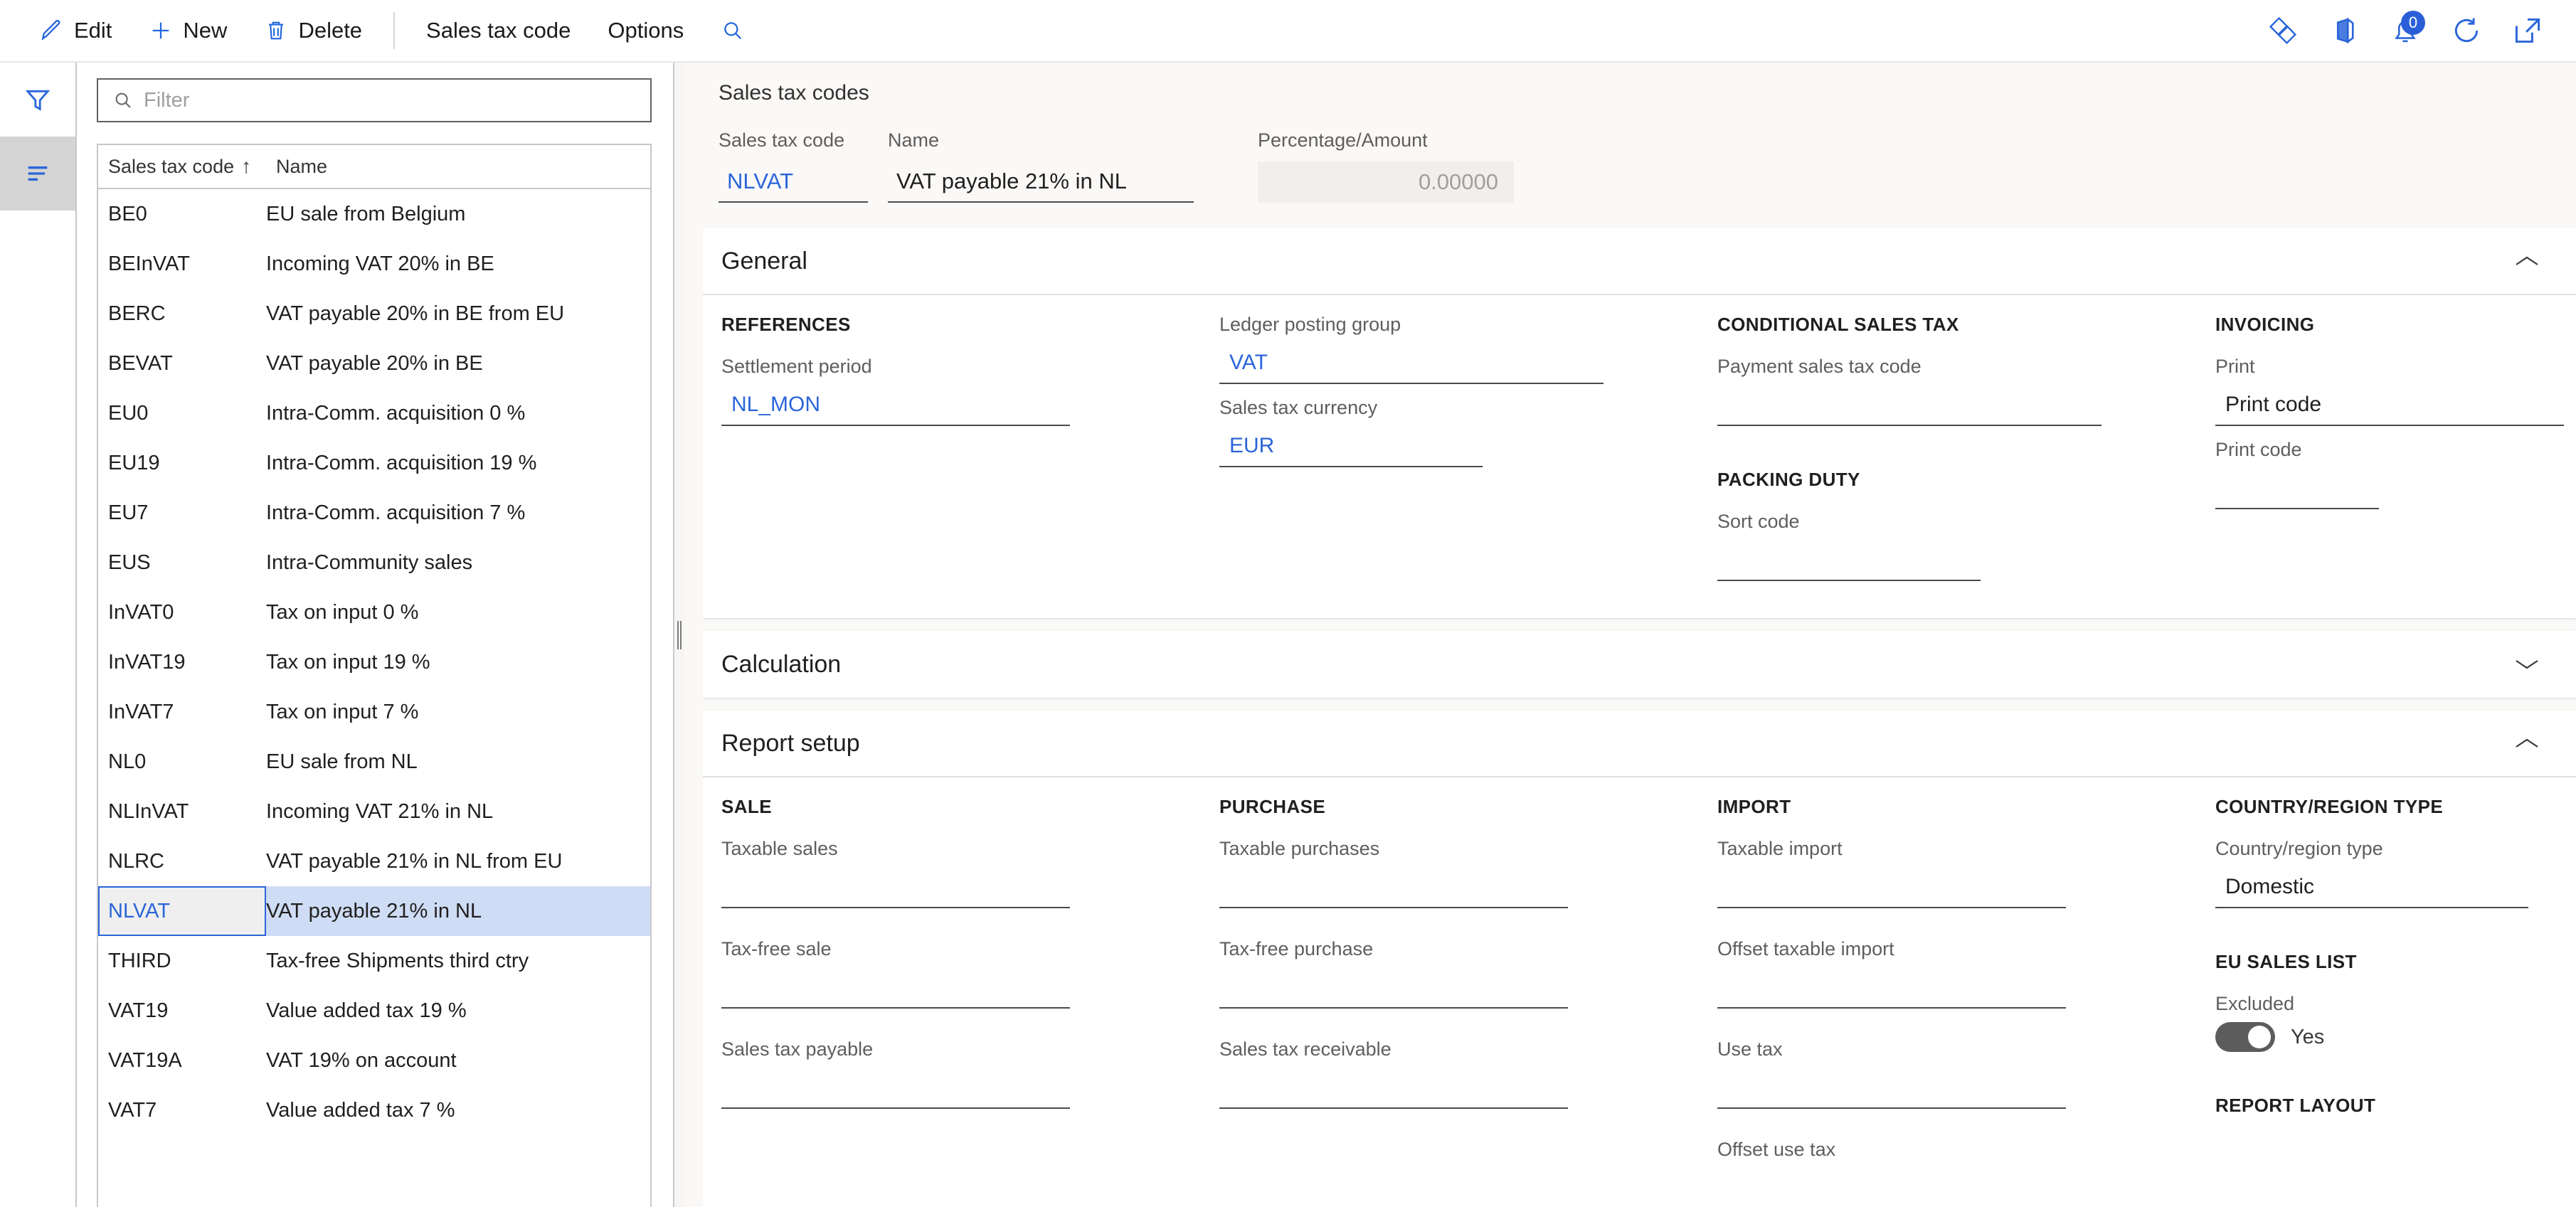 Image resolution: width=2576 pixels, height=1207 pixels. Describe the element at coordinates (458, 612) in the screenshot. I see `cell-name: Tax on input 0 %` at that location.